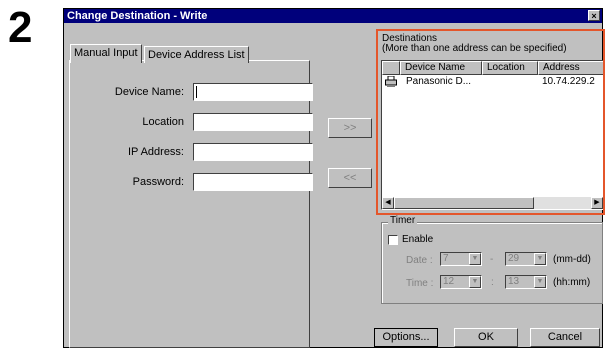  What do you see at coordinates (403, 221) in the screenshot?
I see `timer-group-label: Timer` at bounding box center [403, 221].